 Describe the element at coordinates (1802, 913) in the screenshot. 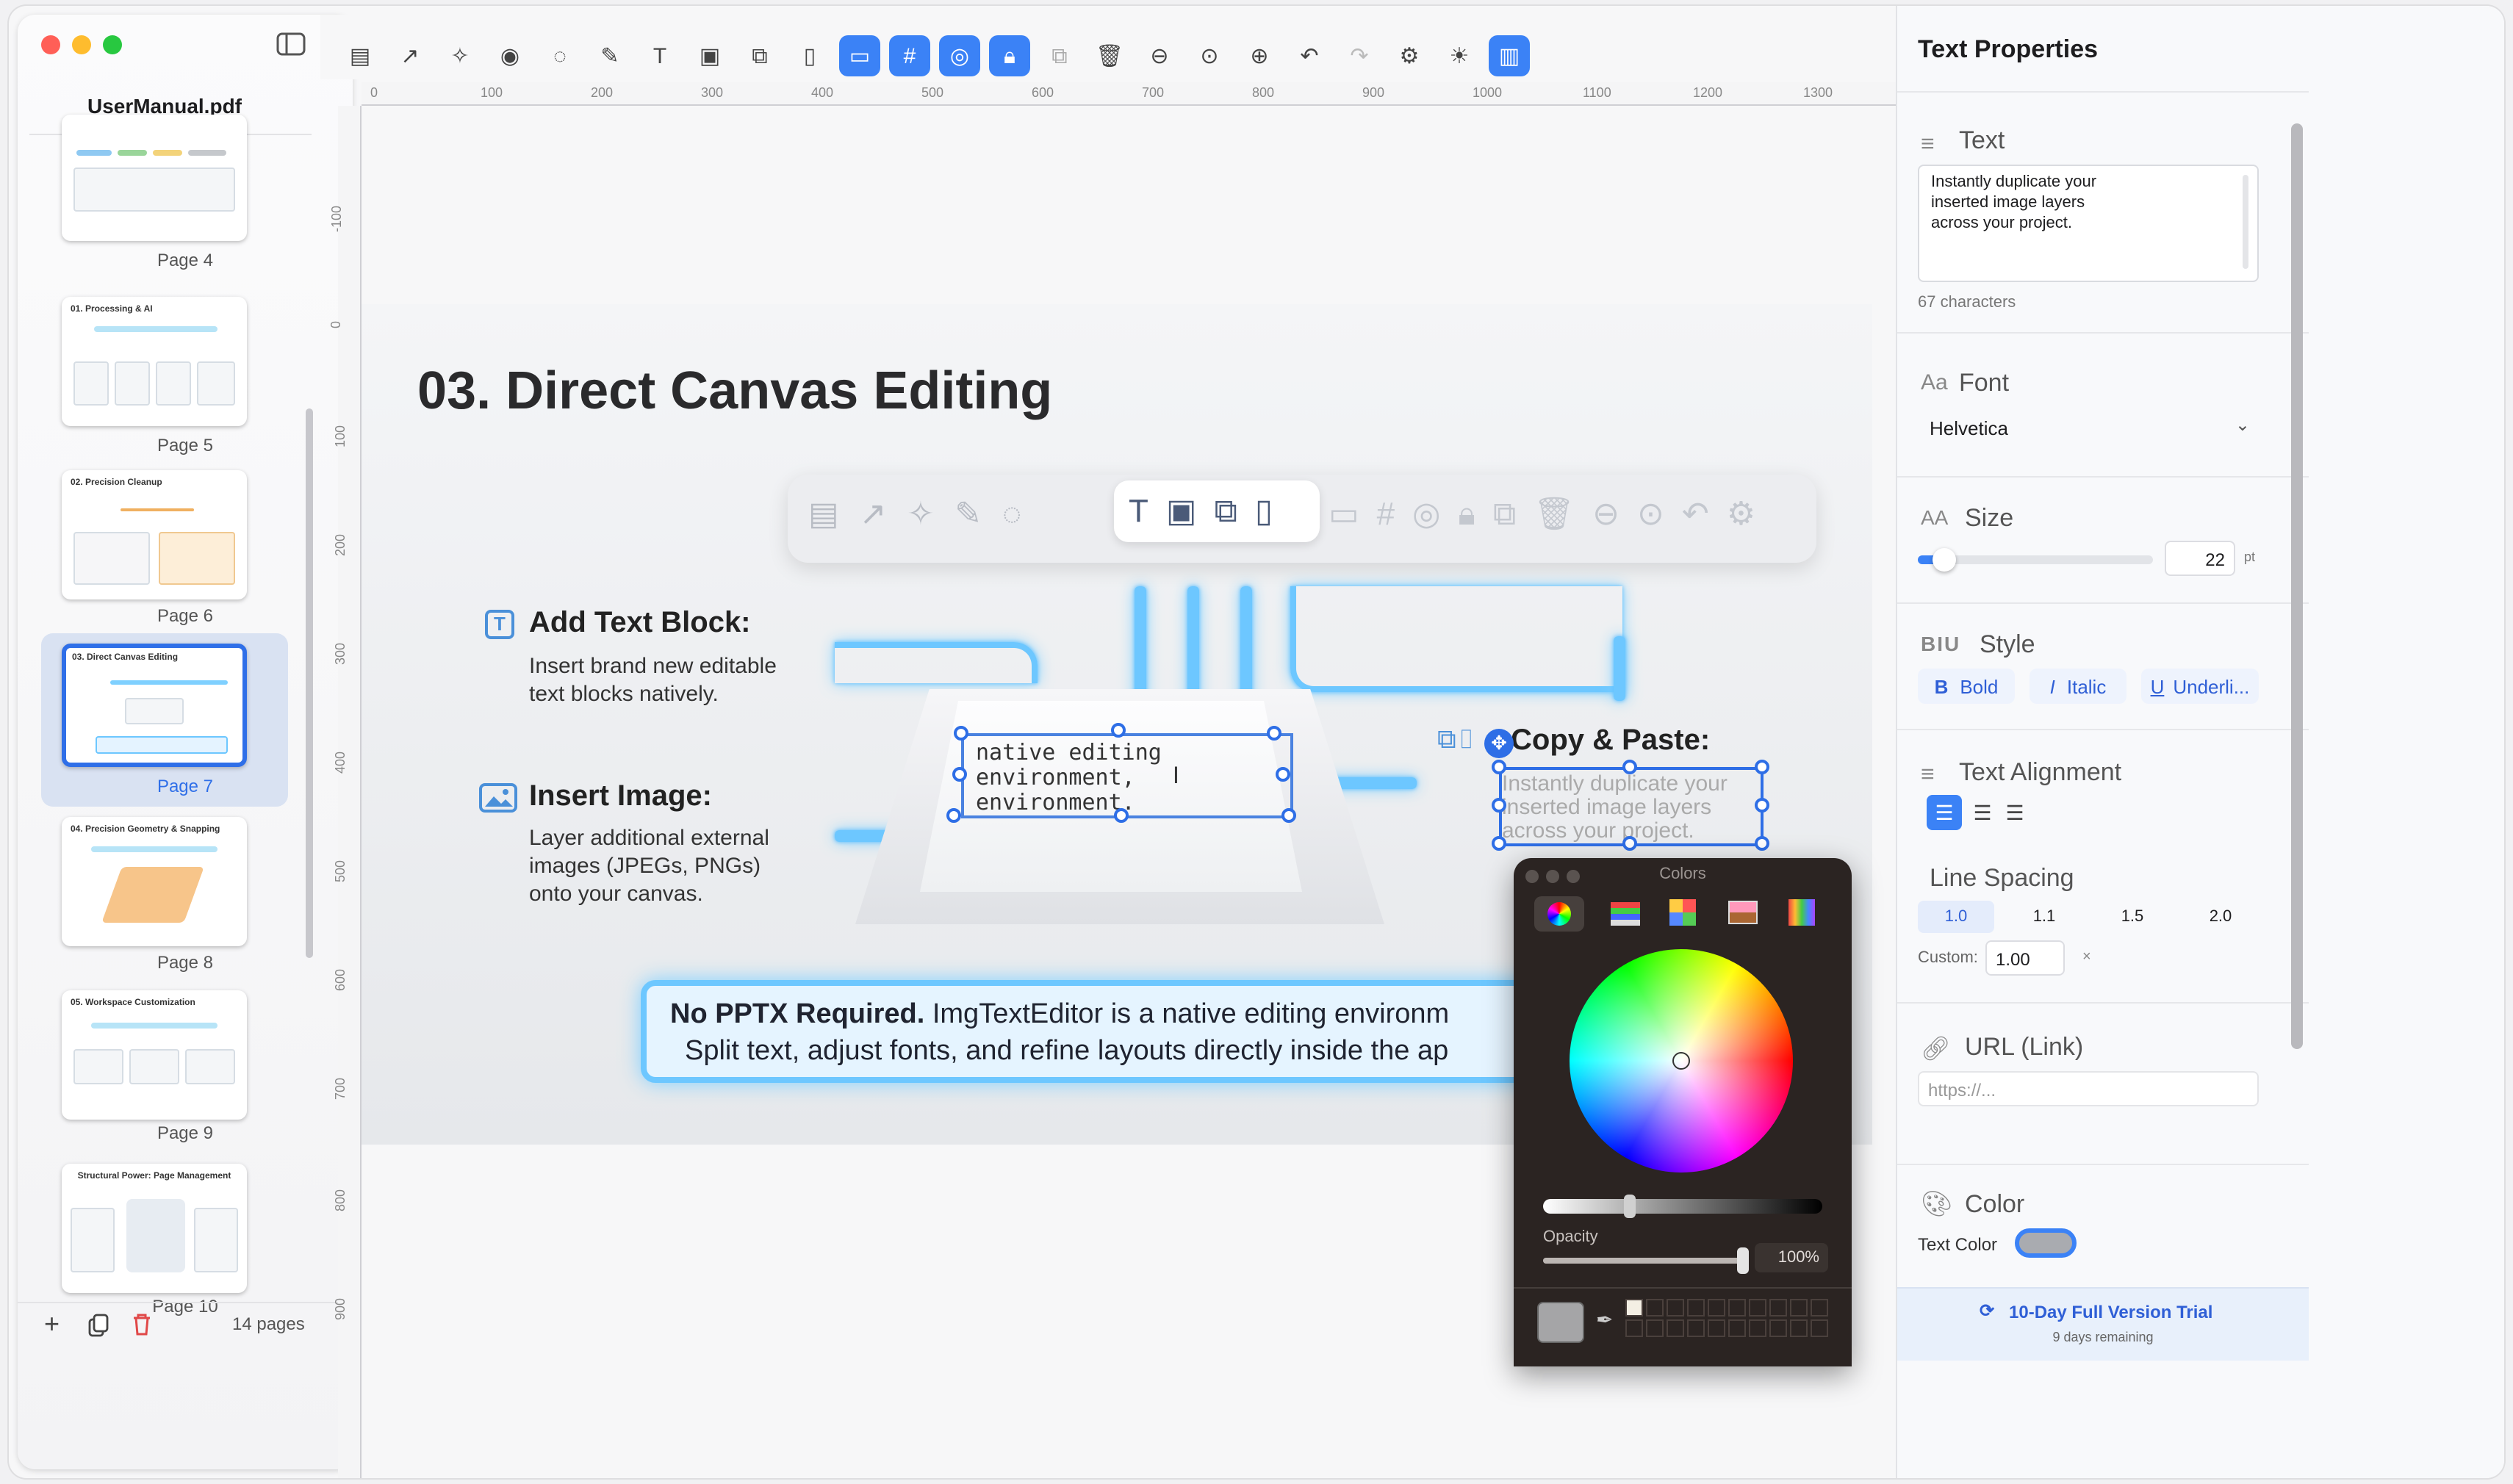

I see `pencils-tab-icon` at that location.